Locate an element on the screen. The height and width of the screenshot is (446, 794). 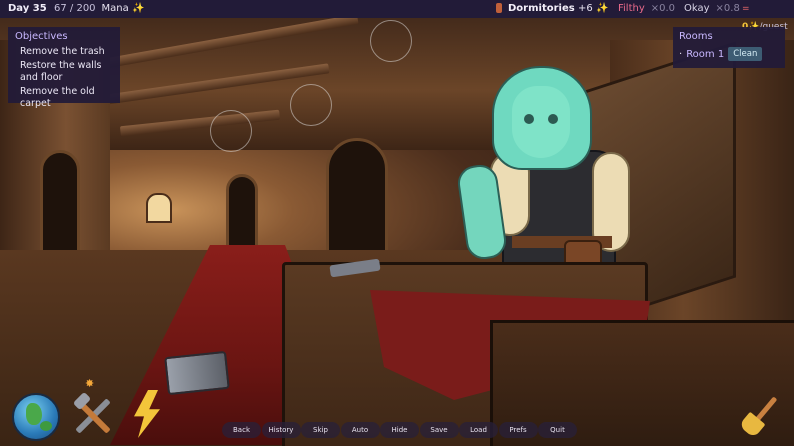
room-name: Room 1 is located at coordinates (705, 54).